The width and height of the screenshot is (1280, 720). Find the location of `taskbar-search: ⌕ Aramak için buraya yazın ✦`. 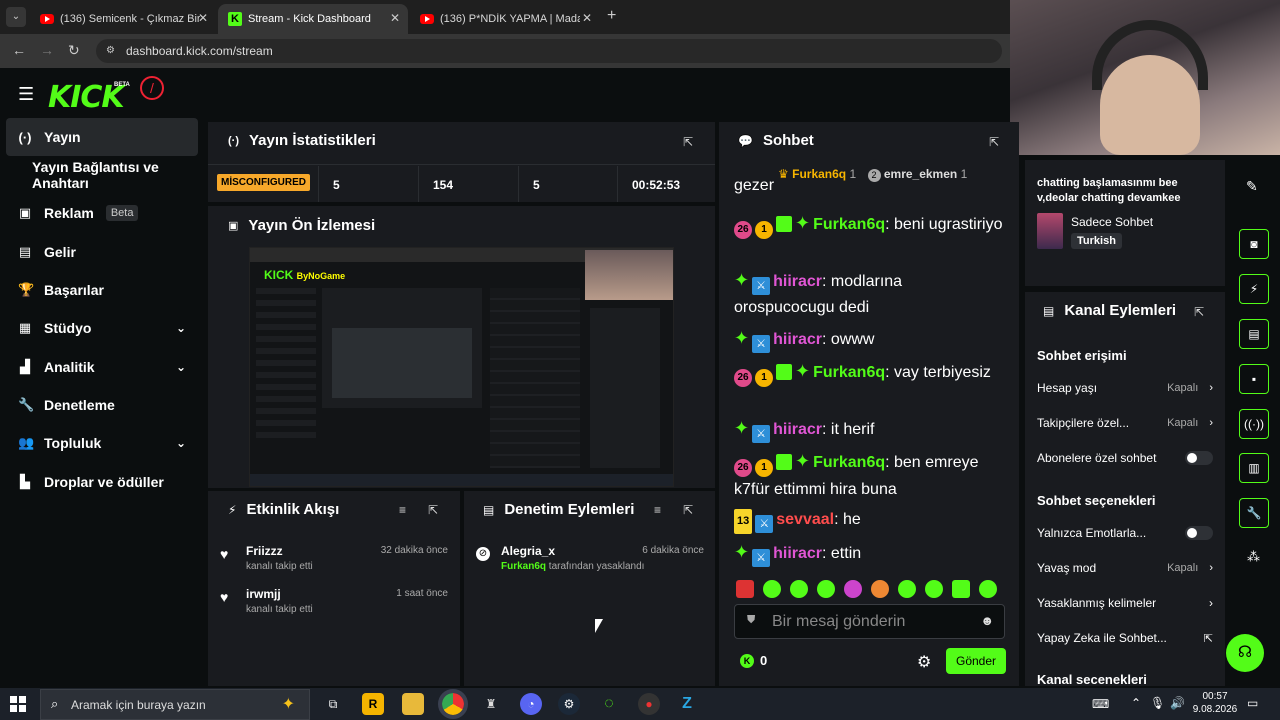

taskbar-search: ⌕ Aramak için buraya yazın ✦ is located at coordinates (175, 704).